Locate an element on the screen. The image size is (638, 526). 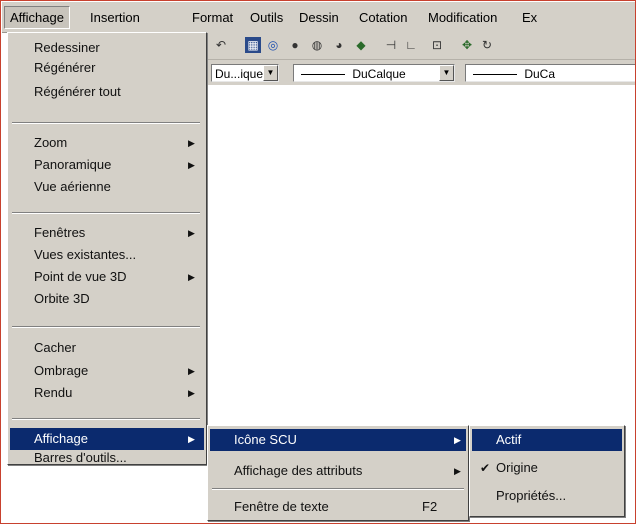
menu-item-fenetre-de-texte: Fenêtre de texte F2 is located at coordinates (338, 507).